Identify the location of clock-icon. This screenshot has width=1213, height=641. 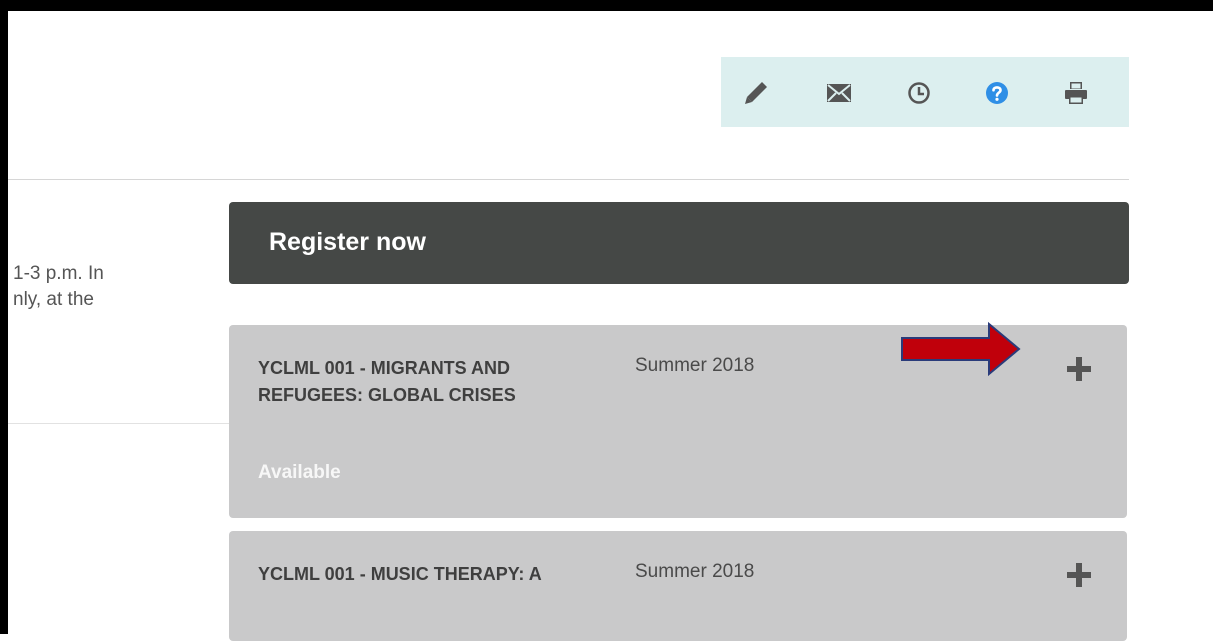
(919, 93).